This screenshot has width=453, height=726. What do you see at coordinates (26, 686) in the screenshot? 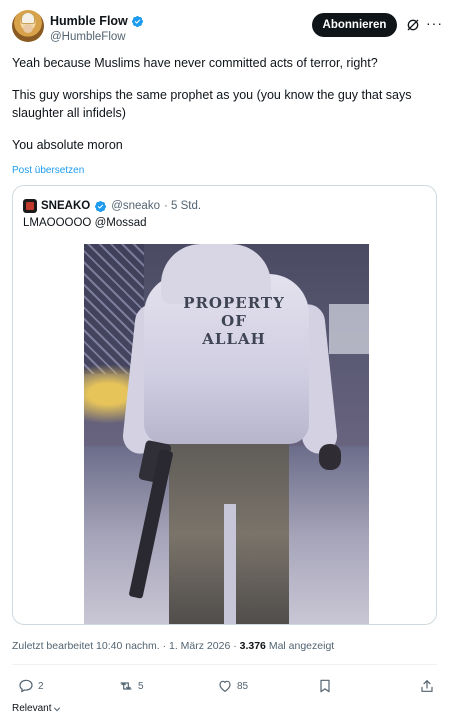
I see `reply-icon` at bounding box center [26, 686].